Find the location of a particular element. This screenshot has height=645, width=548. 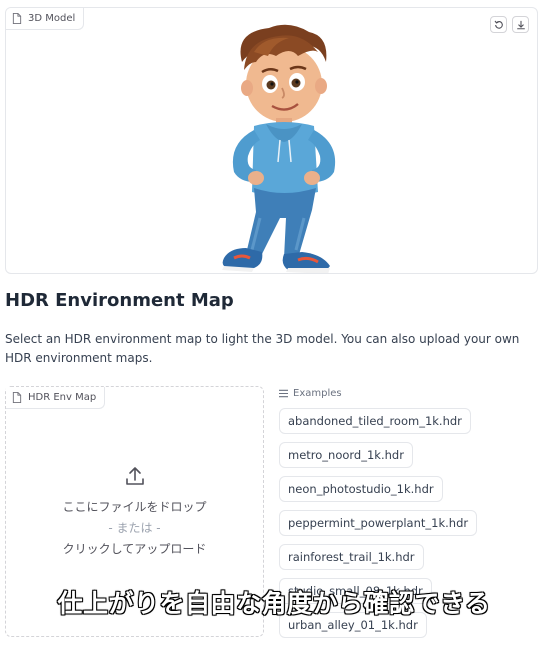

subtitle-caption: 仕上がりを自由な角度から確認できる is located at coordinates (274, 603).